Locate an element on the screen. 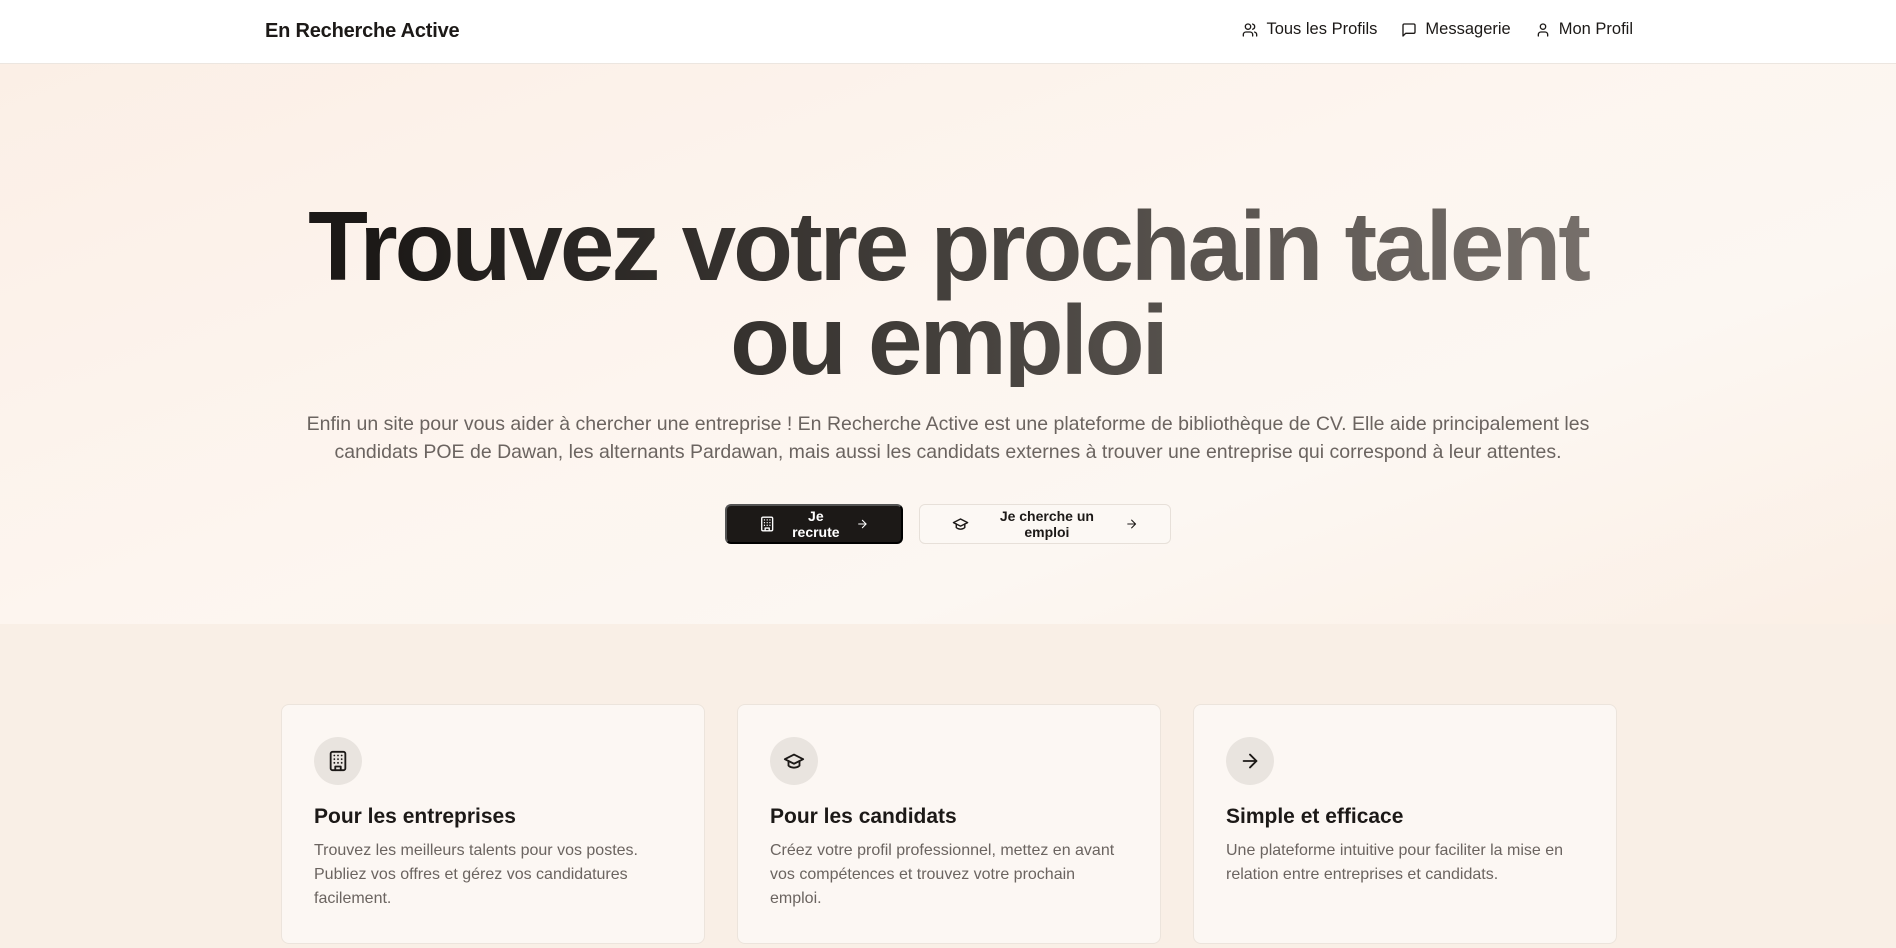  nav-link-label: Tous les Profils is located at coordinates (1322, 29).